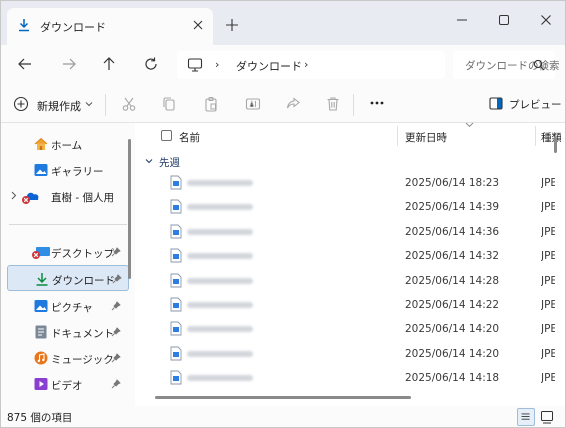 The width and height of the screenshot is (566, 428). I want to click on file-date: 2025/06/14 18:23, so click(452, 183).